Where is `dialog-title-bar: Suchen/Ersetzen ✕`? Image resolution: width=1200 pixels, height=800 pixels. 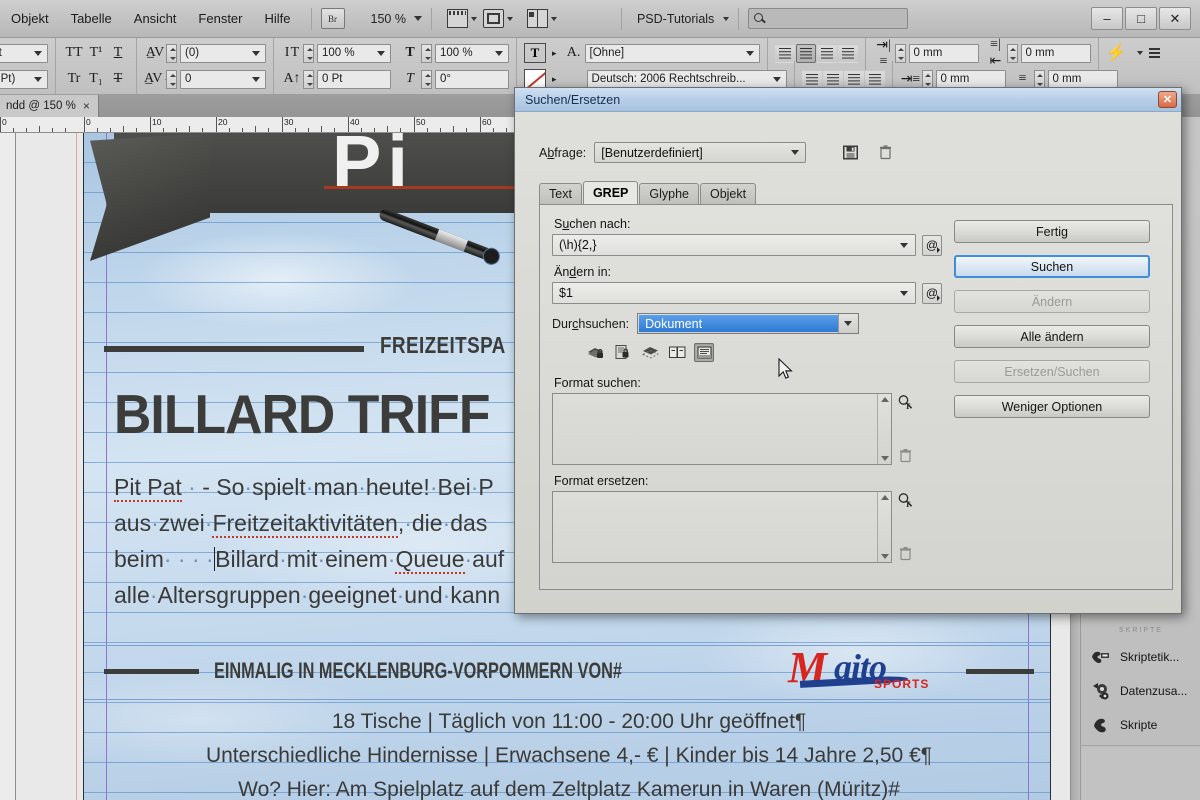
dialog-title-bar: Suchen/Ersetzen ✕ is located at coordinates (848, 100).